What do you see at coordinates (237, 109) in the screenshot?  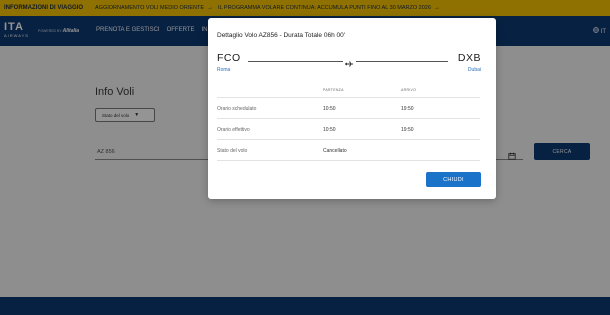 I see `row-label: Orario schedulato` at bounding box center [237, 109].